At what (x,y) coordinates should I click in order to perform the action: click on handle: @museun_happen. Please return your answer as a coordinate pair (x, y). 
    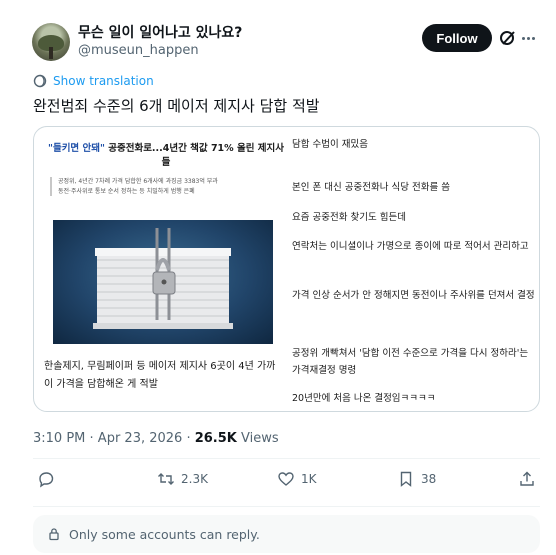
    Looking at the image, I should click on (138, 50).